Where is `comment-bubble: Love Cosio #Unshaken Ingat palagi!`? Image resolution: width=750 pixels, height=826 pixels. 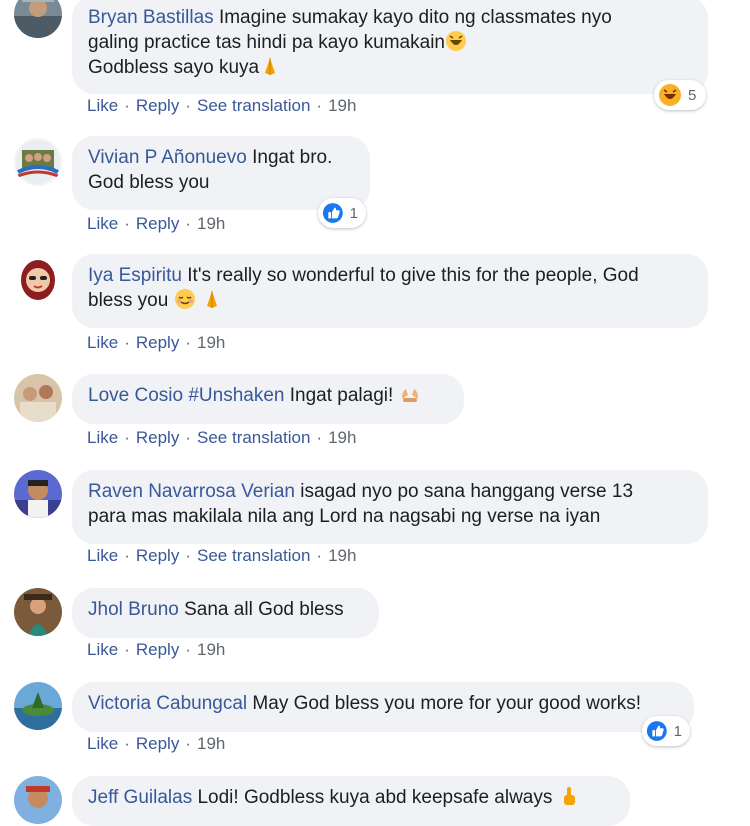
comment-bubble: Love Cosio #Unshaken Ingat palagi! is located at coordinates (268, 399).